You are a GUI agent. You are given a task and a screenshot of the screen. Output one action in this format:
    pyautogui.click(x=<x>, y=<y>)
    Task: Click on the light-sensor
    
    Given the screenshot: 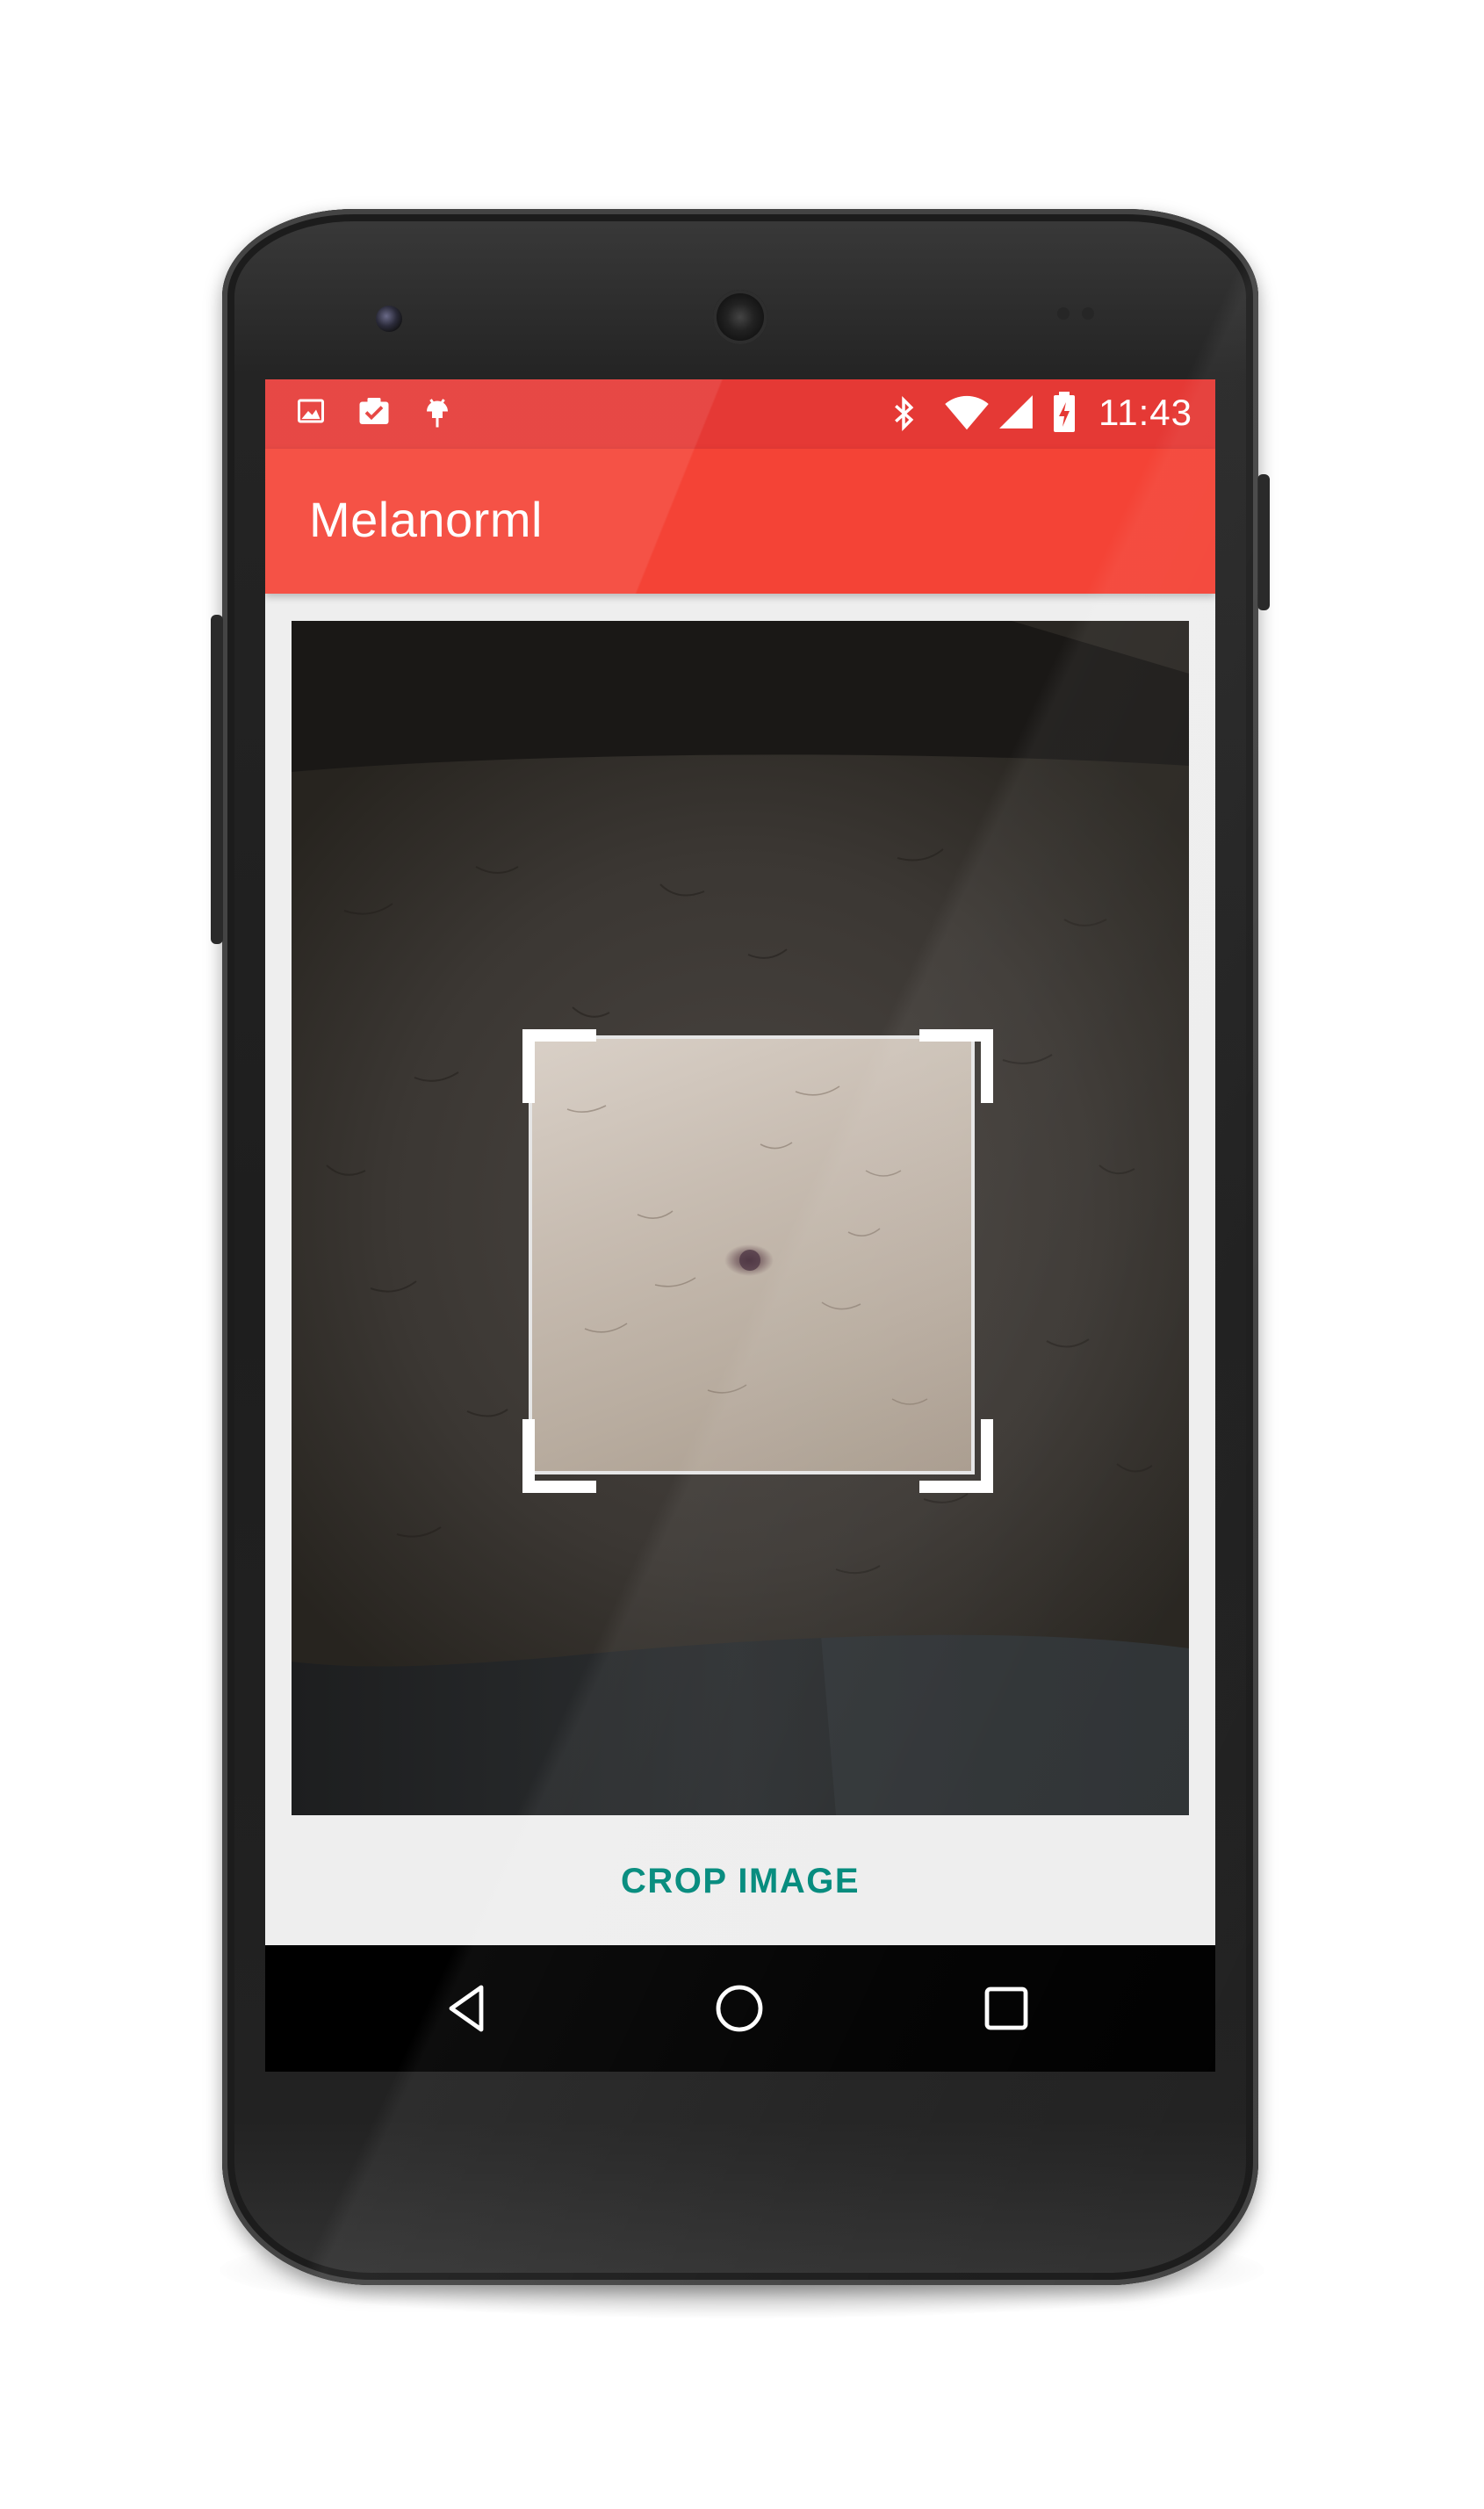 What is the action you would take?
    pyautogui.click(x=1088, y=313)
    